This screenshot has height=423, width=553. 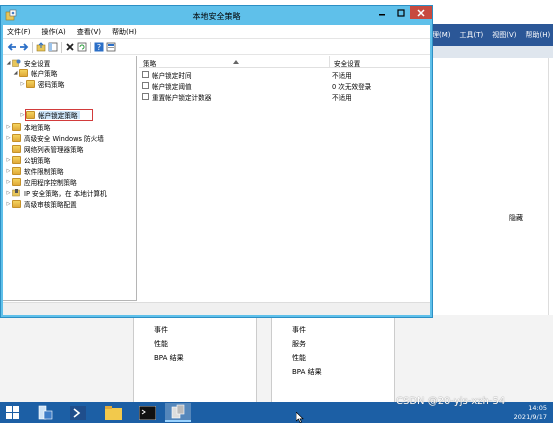 What do you see at coordinates (329, 62) in the screenshot?
I see `column-divider` at bounding box center [329, 62].